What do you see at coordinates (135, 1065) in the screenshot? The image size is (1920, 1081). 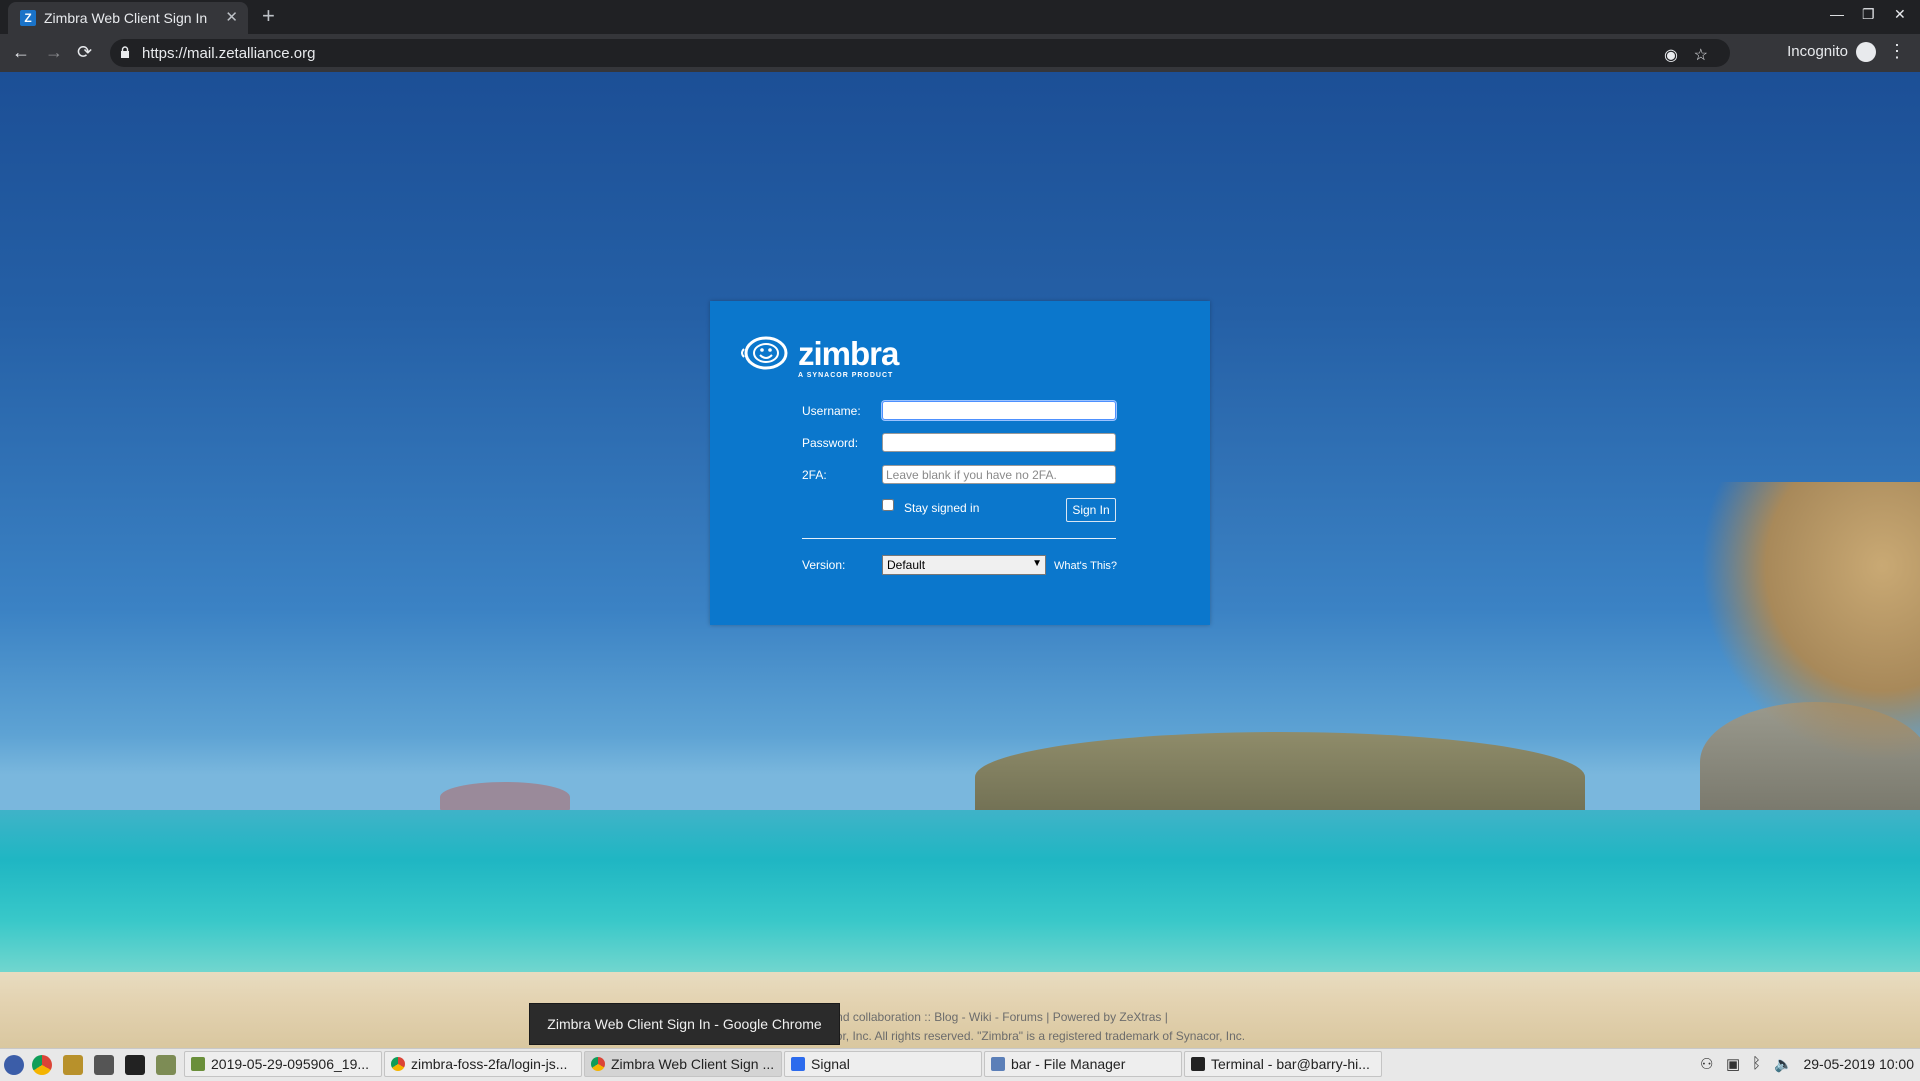 I see `terminal-launcher-icon` at bounding box center [135, 1065].